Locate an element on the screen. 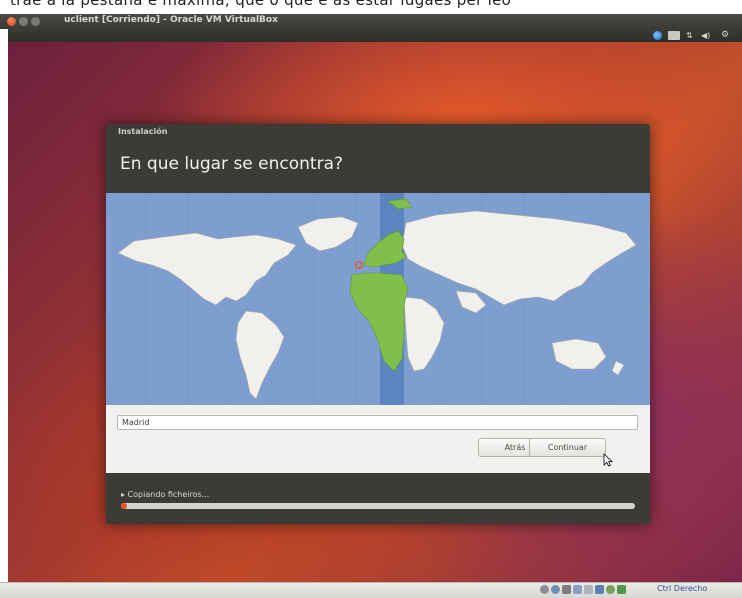 This screenshot has height=598, width=742. top-panel: ⇅ ◀) ⚙ is located at coordinates (375, 35).